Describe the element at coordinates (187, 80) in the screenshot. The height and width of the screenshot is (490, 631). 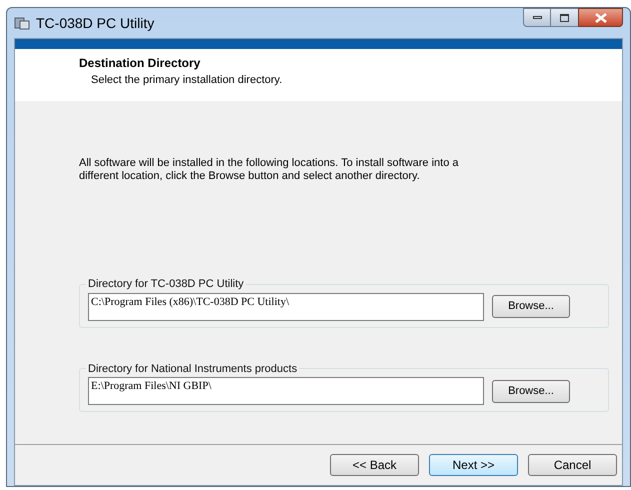
I see `header-subtitle: Select the primary installation directory.` at that location.